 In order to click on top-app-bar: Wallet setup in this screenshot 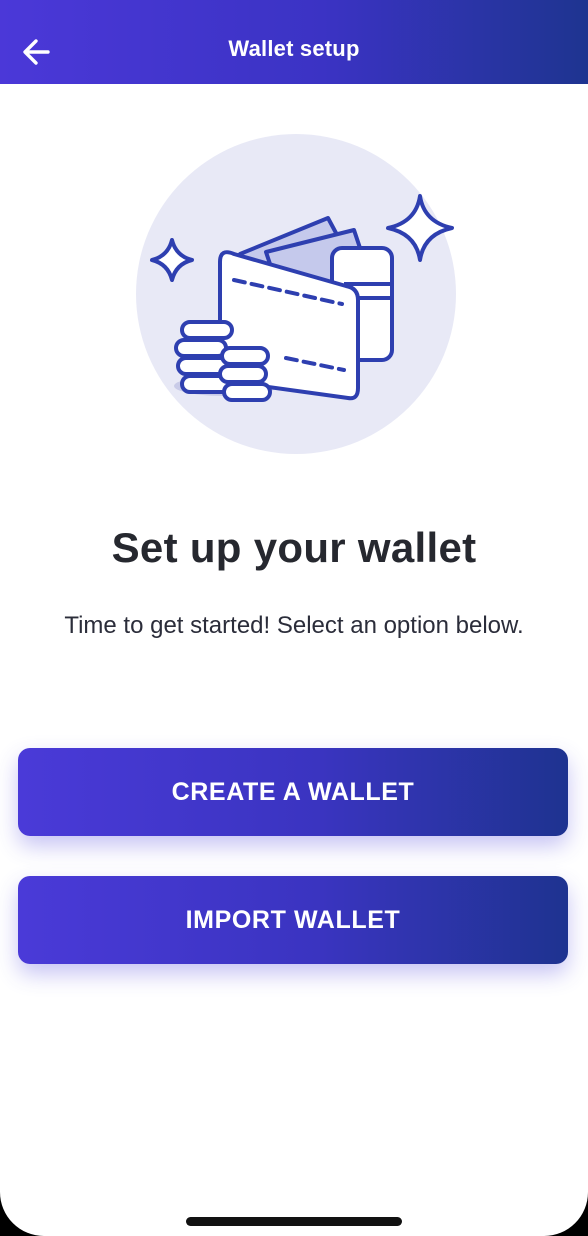, I will do `click(294, 42)`.